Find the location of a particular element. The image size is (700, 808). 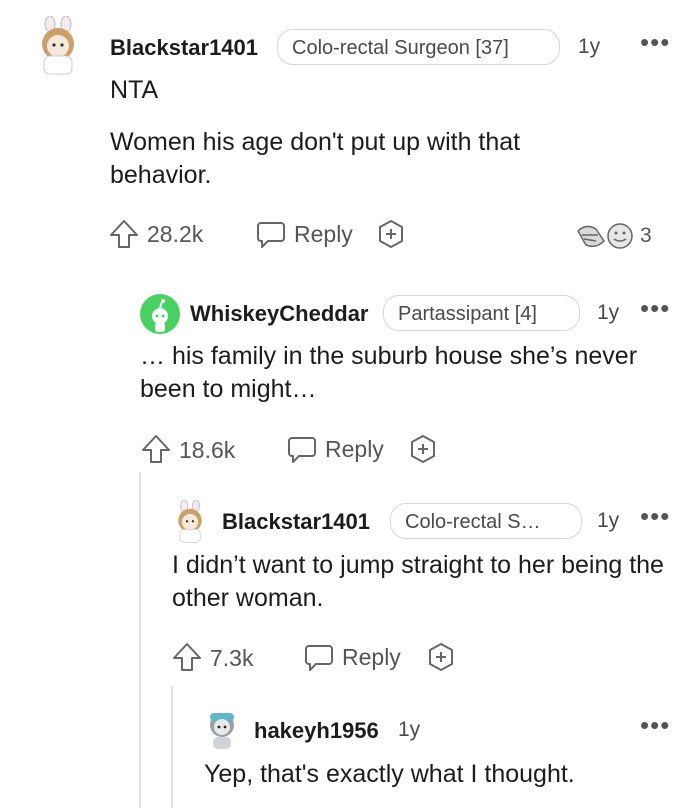

awards-icon is located at coordinates (605, 236).